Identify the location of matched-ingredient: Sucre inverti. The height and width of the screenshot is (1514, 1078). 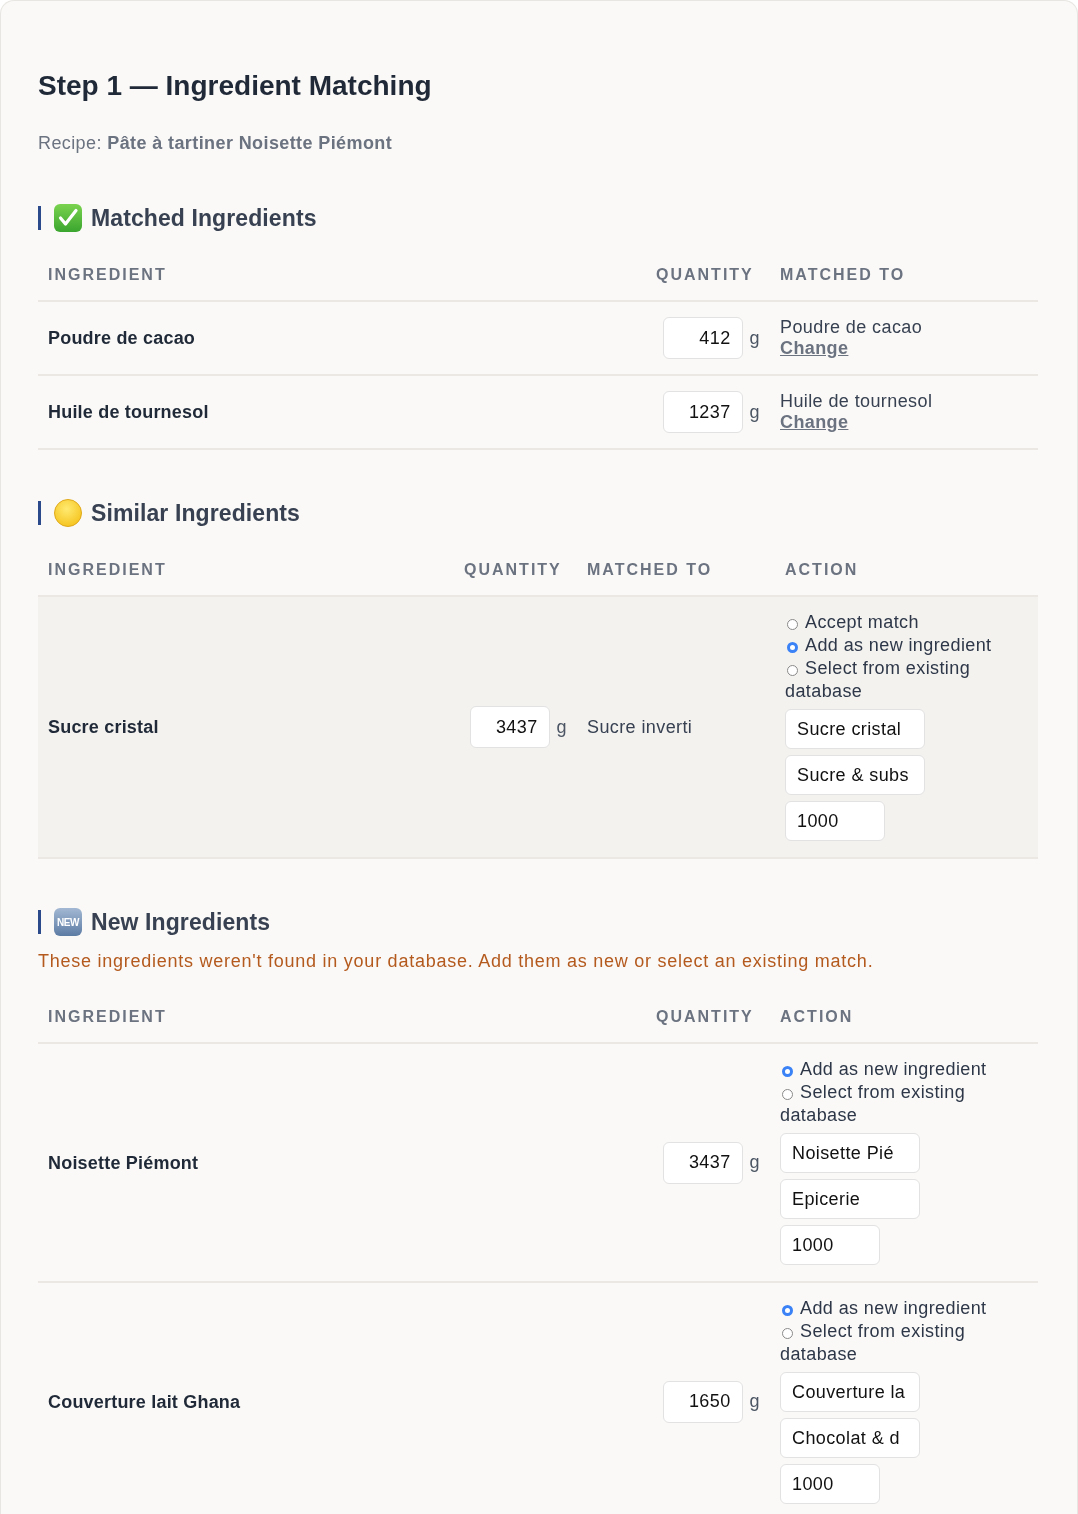
(640, 727).